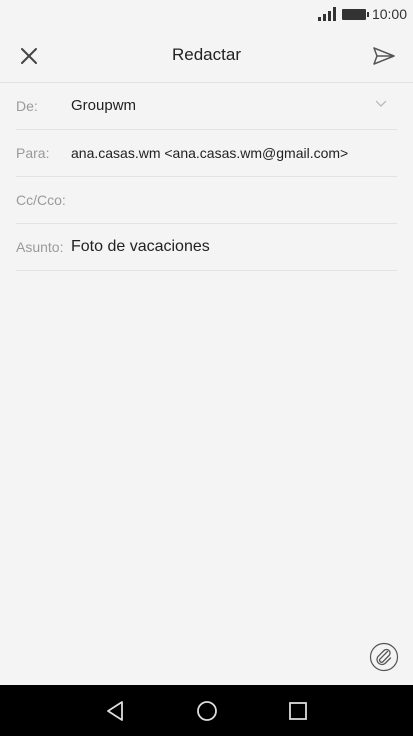 The height and width of the screenshot is (736, 413). What do you see at coordinates (326, 14) in the screenshot?
I see `signal-icon` at bounding box center [326, 14].